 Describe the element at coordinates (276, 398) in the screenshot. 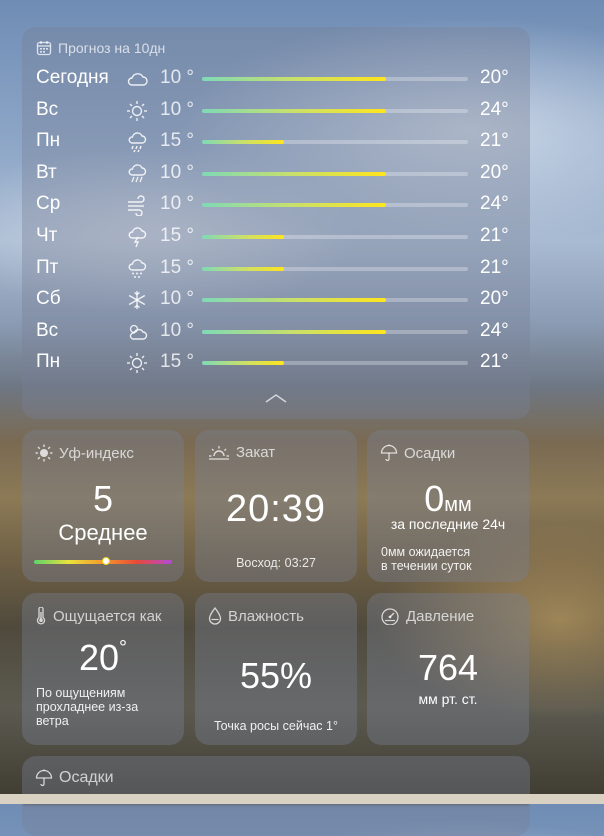

I see `chevron-up-icon` at that location.